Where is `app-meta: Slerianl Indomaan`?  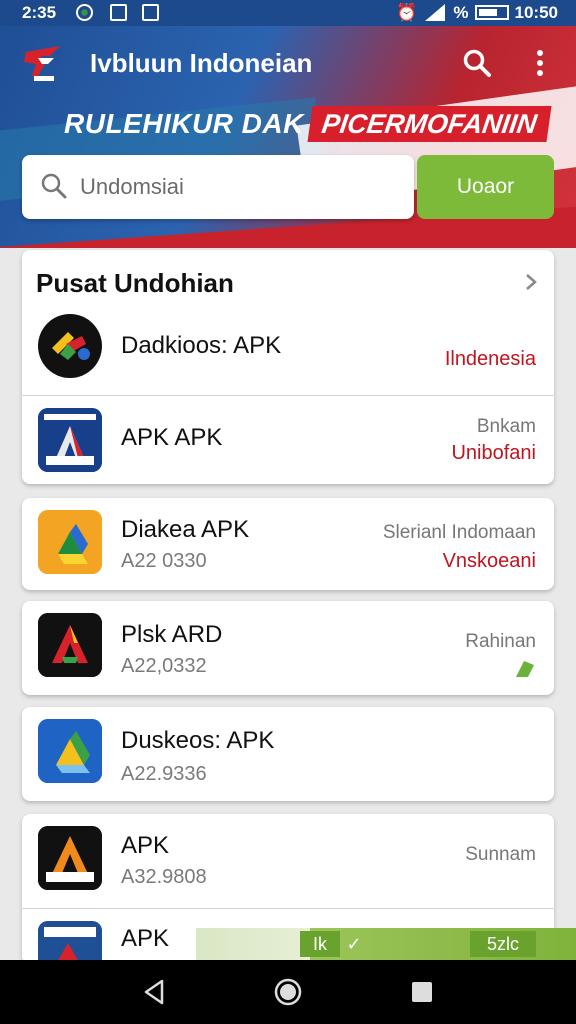
app-meta: Slerianl Indomaan is located at coordinates (459, 532).